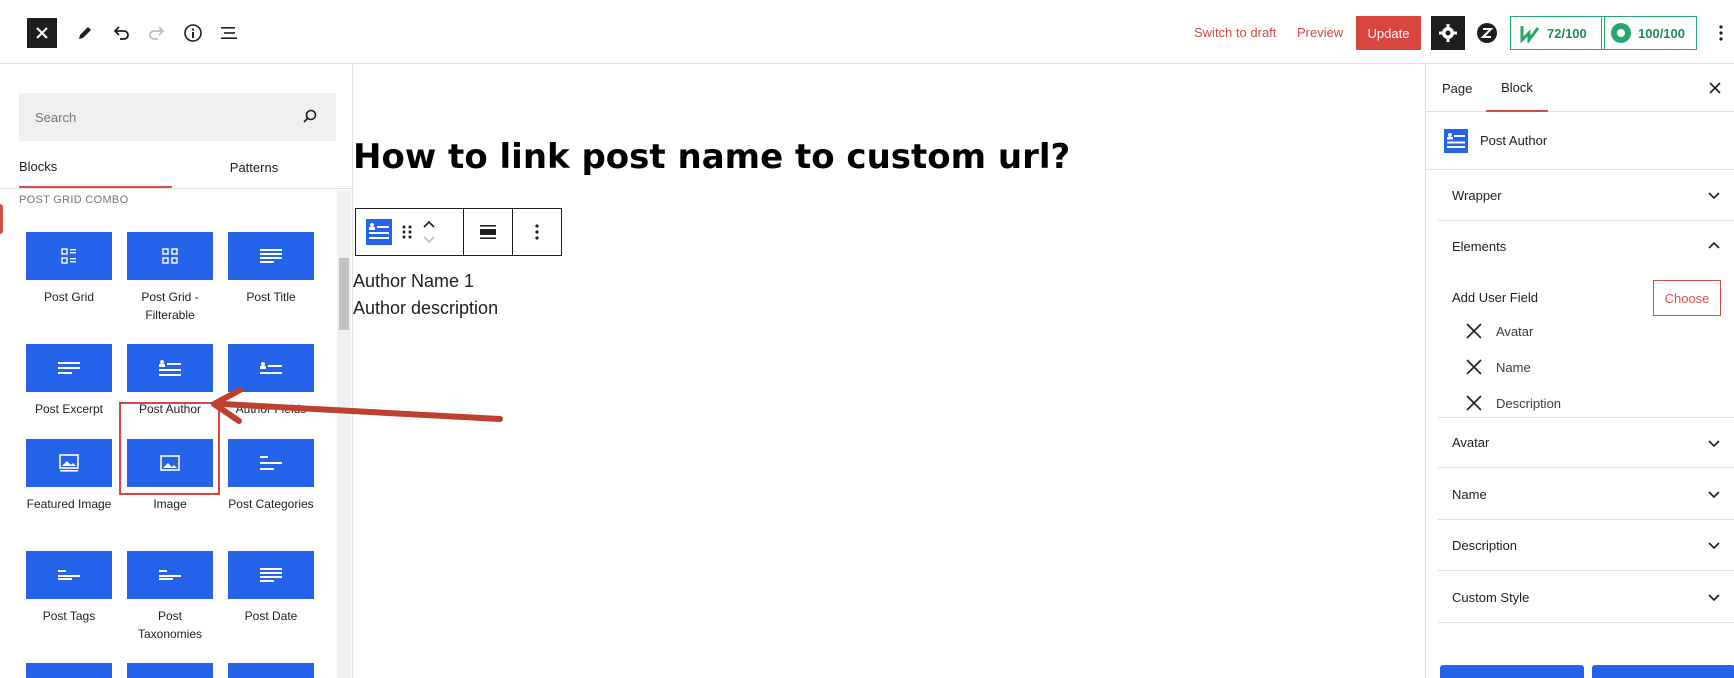 Image resolution: width=1734 pixels, height=678 pixels. What do you see at coordinates (1586, 246) in the screenshot?
I see `panel-elements: Elements` at bounding box center [1586, 246].